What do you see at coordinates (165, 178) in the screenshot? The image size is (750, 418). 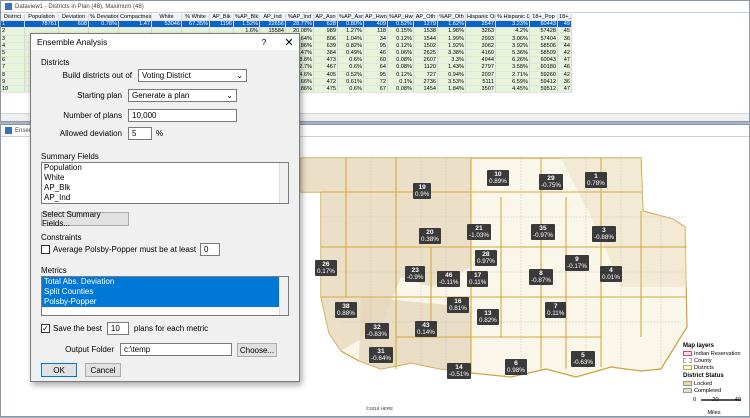 I see `list-item: White` at bounding box center [165, 178].